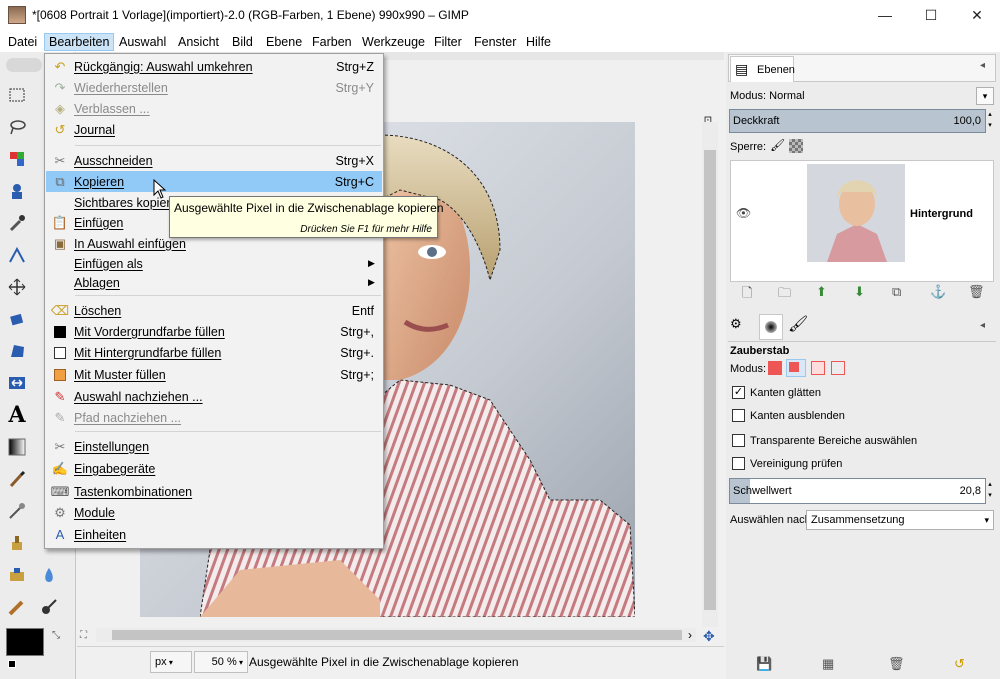  I want to click on lock-pixels-icon: 🖌, so click(777, 145).